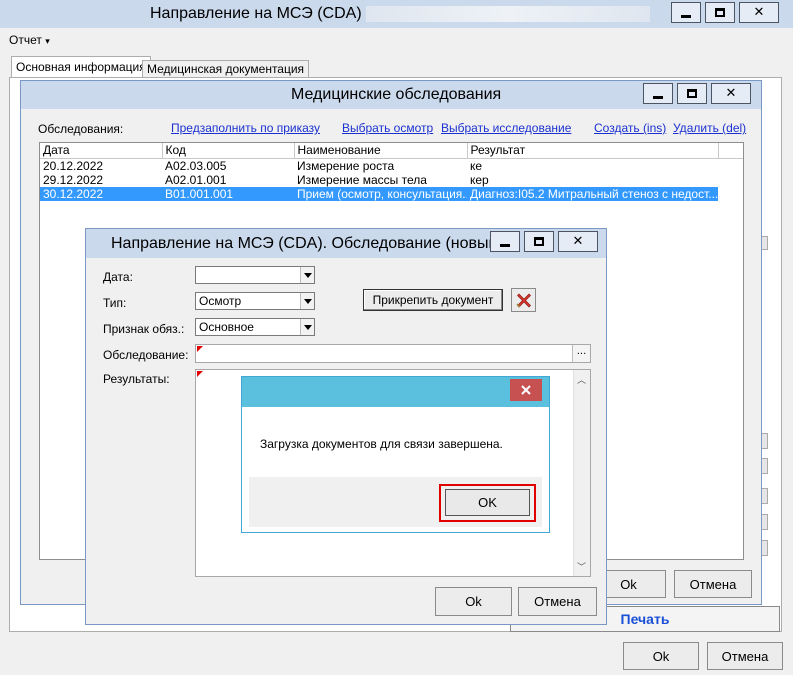  I want to click on cell-code: A02.03.005, so click(196, 165).